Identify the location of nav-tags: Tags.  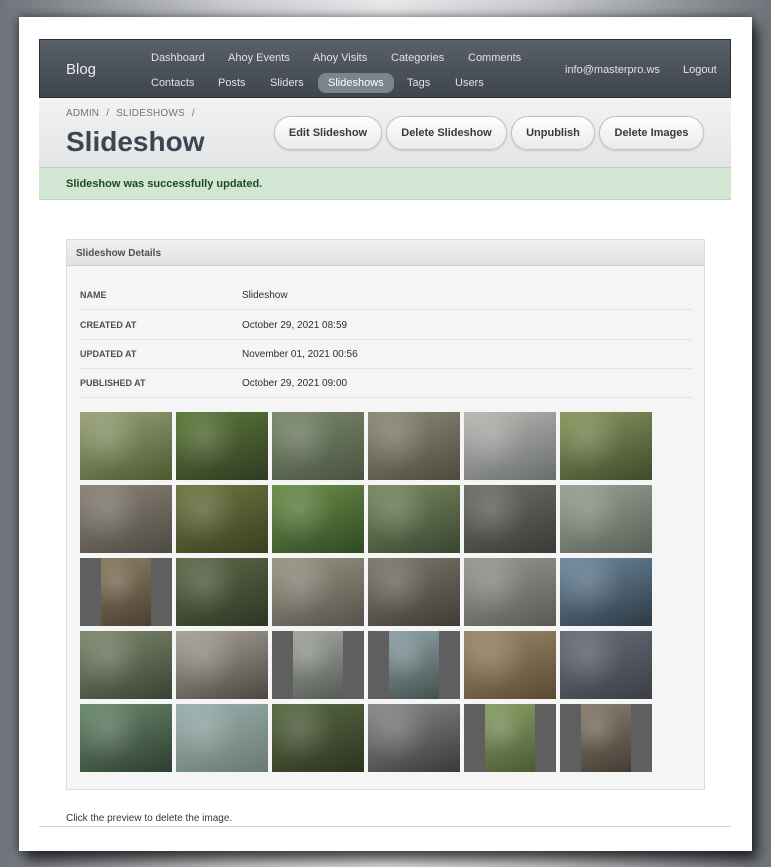
(418, 83).